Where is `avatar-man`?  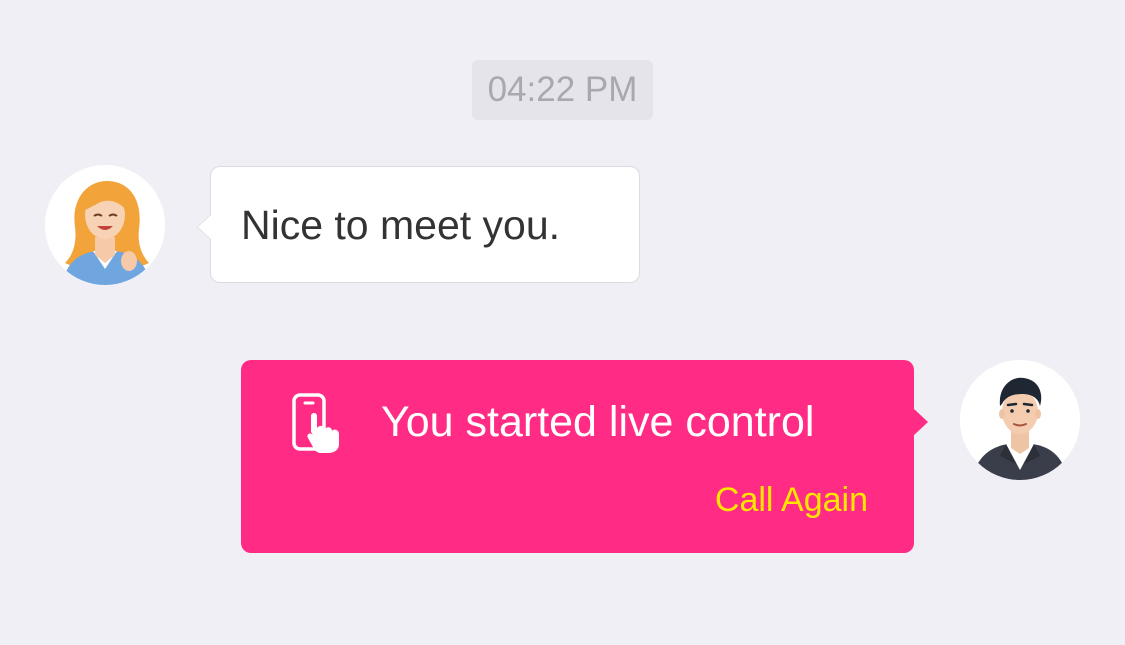 avatar-man is located at coordinates (1020, 420).